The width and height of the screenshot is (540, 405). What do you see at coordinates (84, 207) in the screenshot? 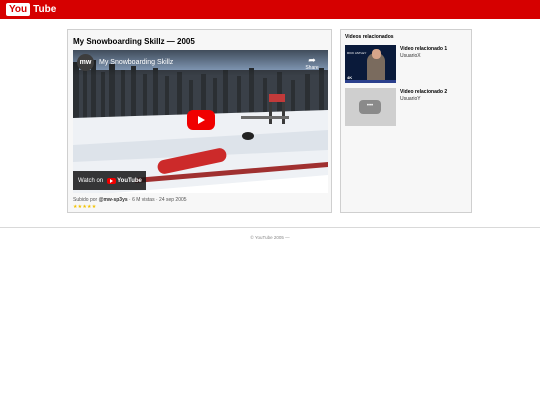
I see `rating-stars: ★★★★★` at bounding box center [84, 207].